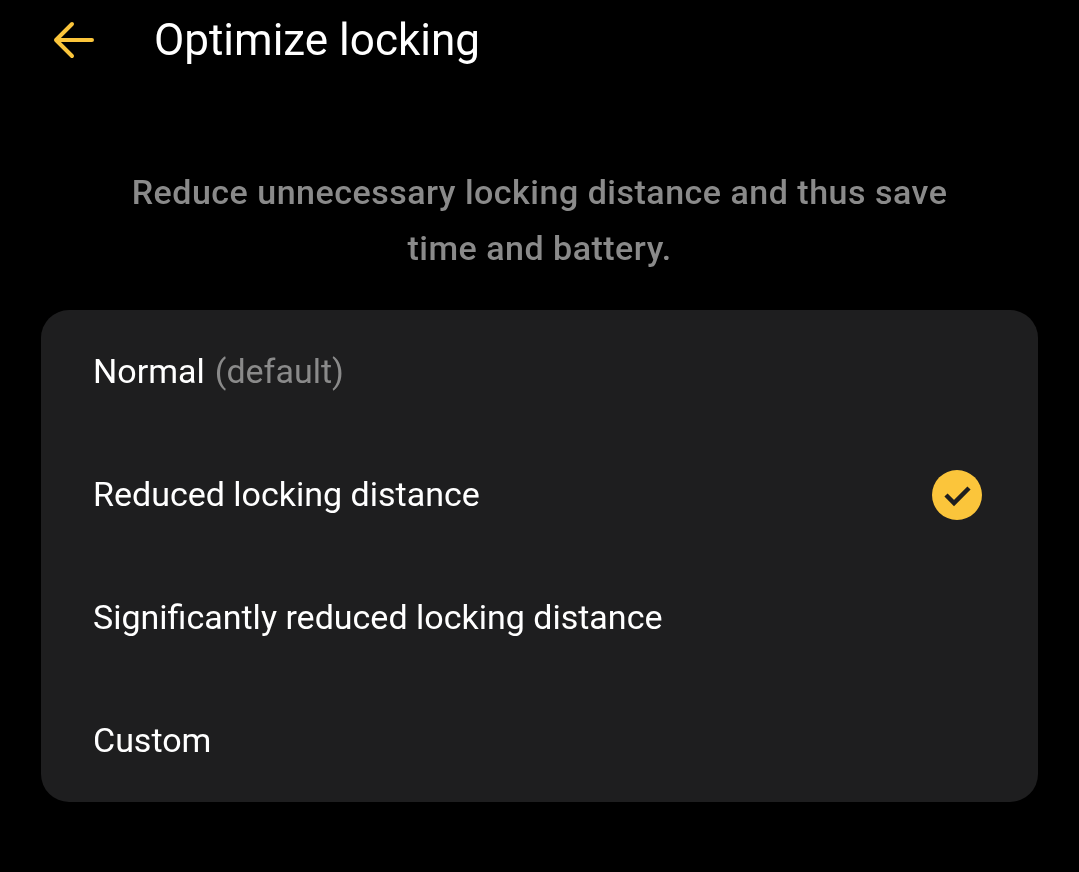 The width and height of the screenshot is (1079, 872). Describe the element at coordinates (539, 740) in the screenshot. I see `option-row: Custom` at that location.